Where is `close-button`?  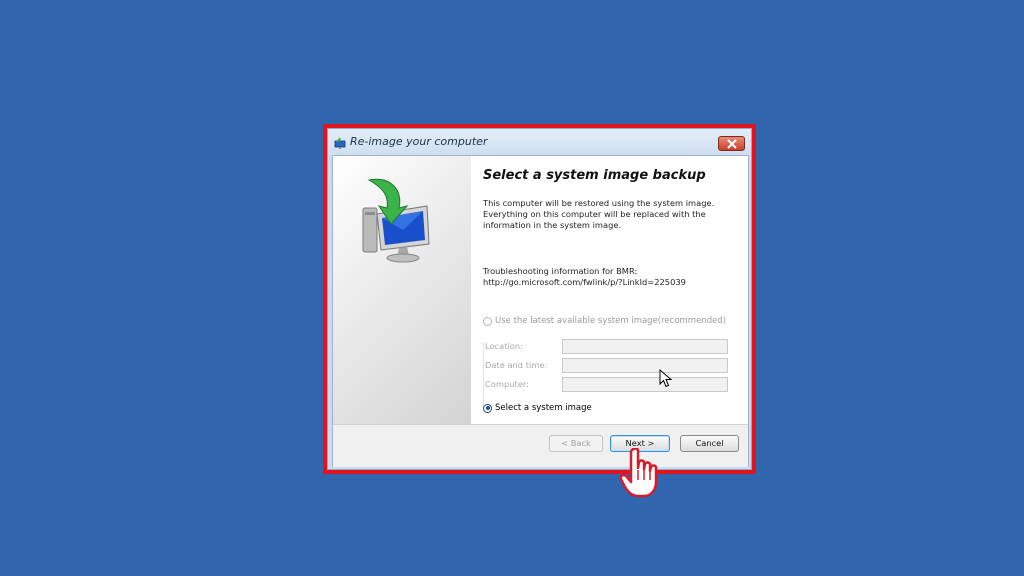 close-button is located at coordinates (731, 143).